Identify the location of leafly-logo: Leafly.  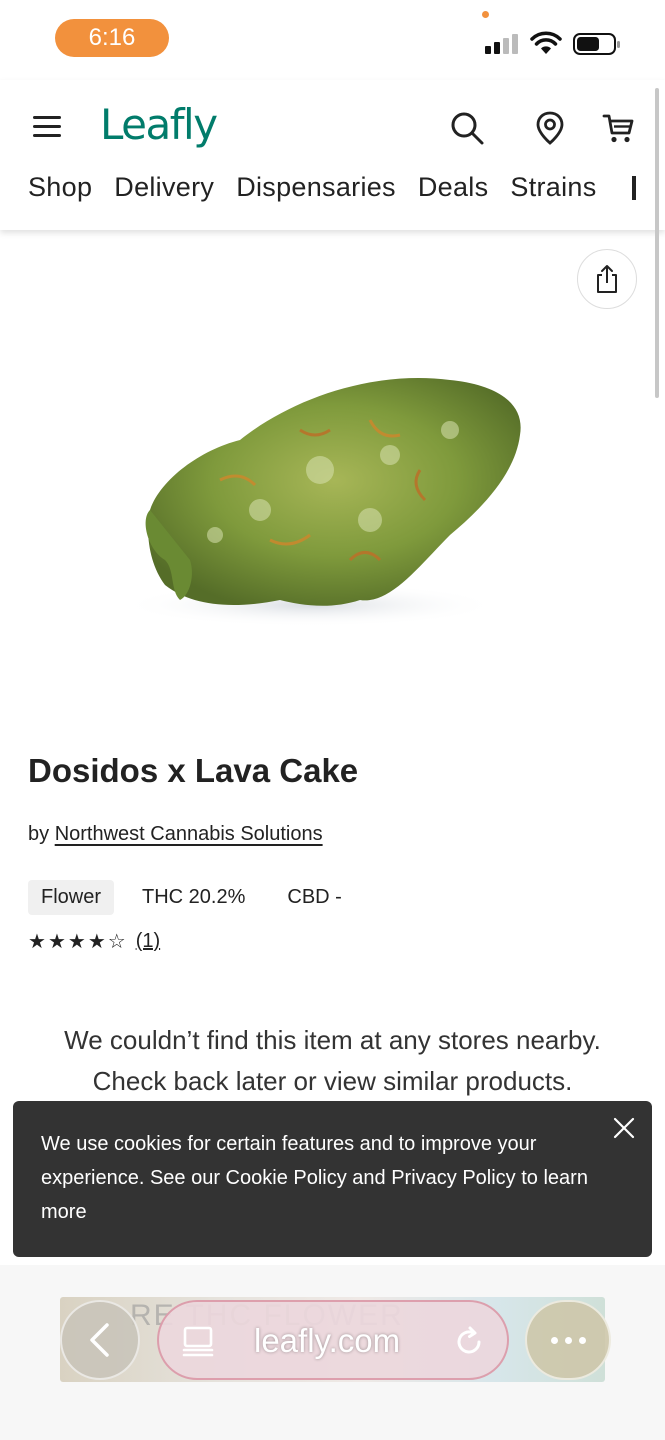
(159, 124).